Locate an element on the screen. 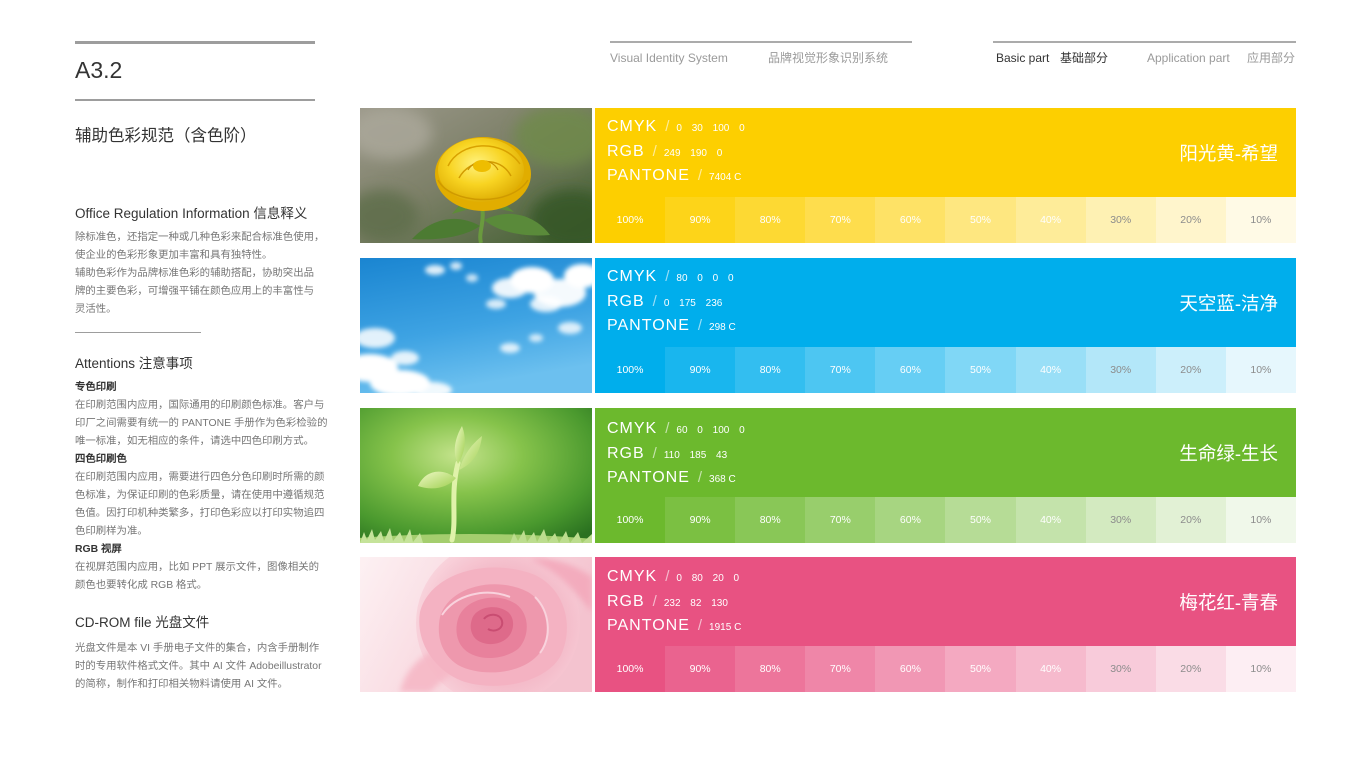  pantone-spec: PANTONE / 298 C is located at coordinates (671, 326).